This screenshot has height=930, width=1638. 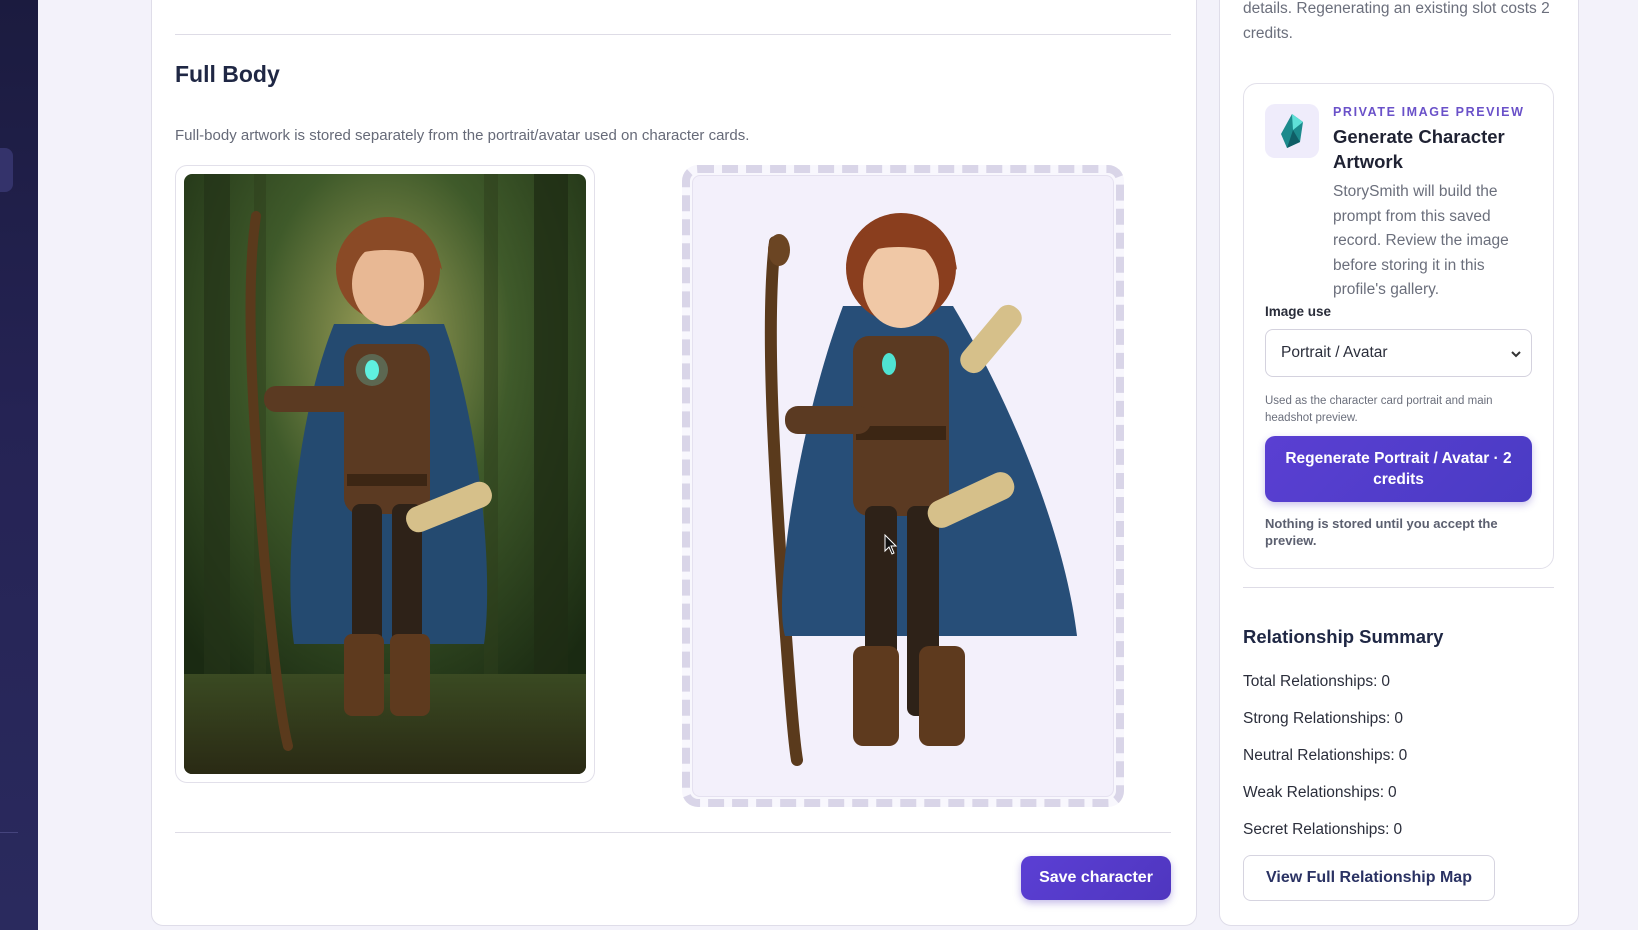 What do you see at coordinates (920, 489) in the screenshot?
I see `preview-artwork-icon` at bounding box center [920, 489].